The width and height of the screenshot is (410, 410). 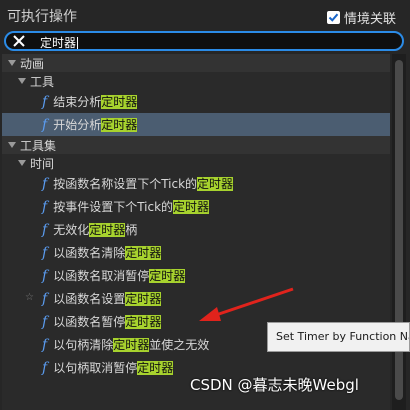 What do you see at coordinates (196, 81) in the screenshot?
I see `tree-category: 工具` at bounding box center [196, 81].